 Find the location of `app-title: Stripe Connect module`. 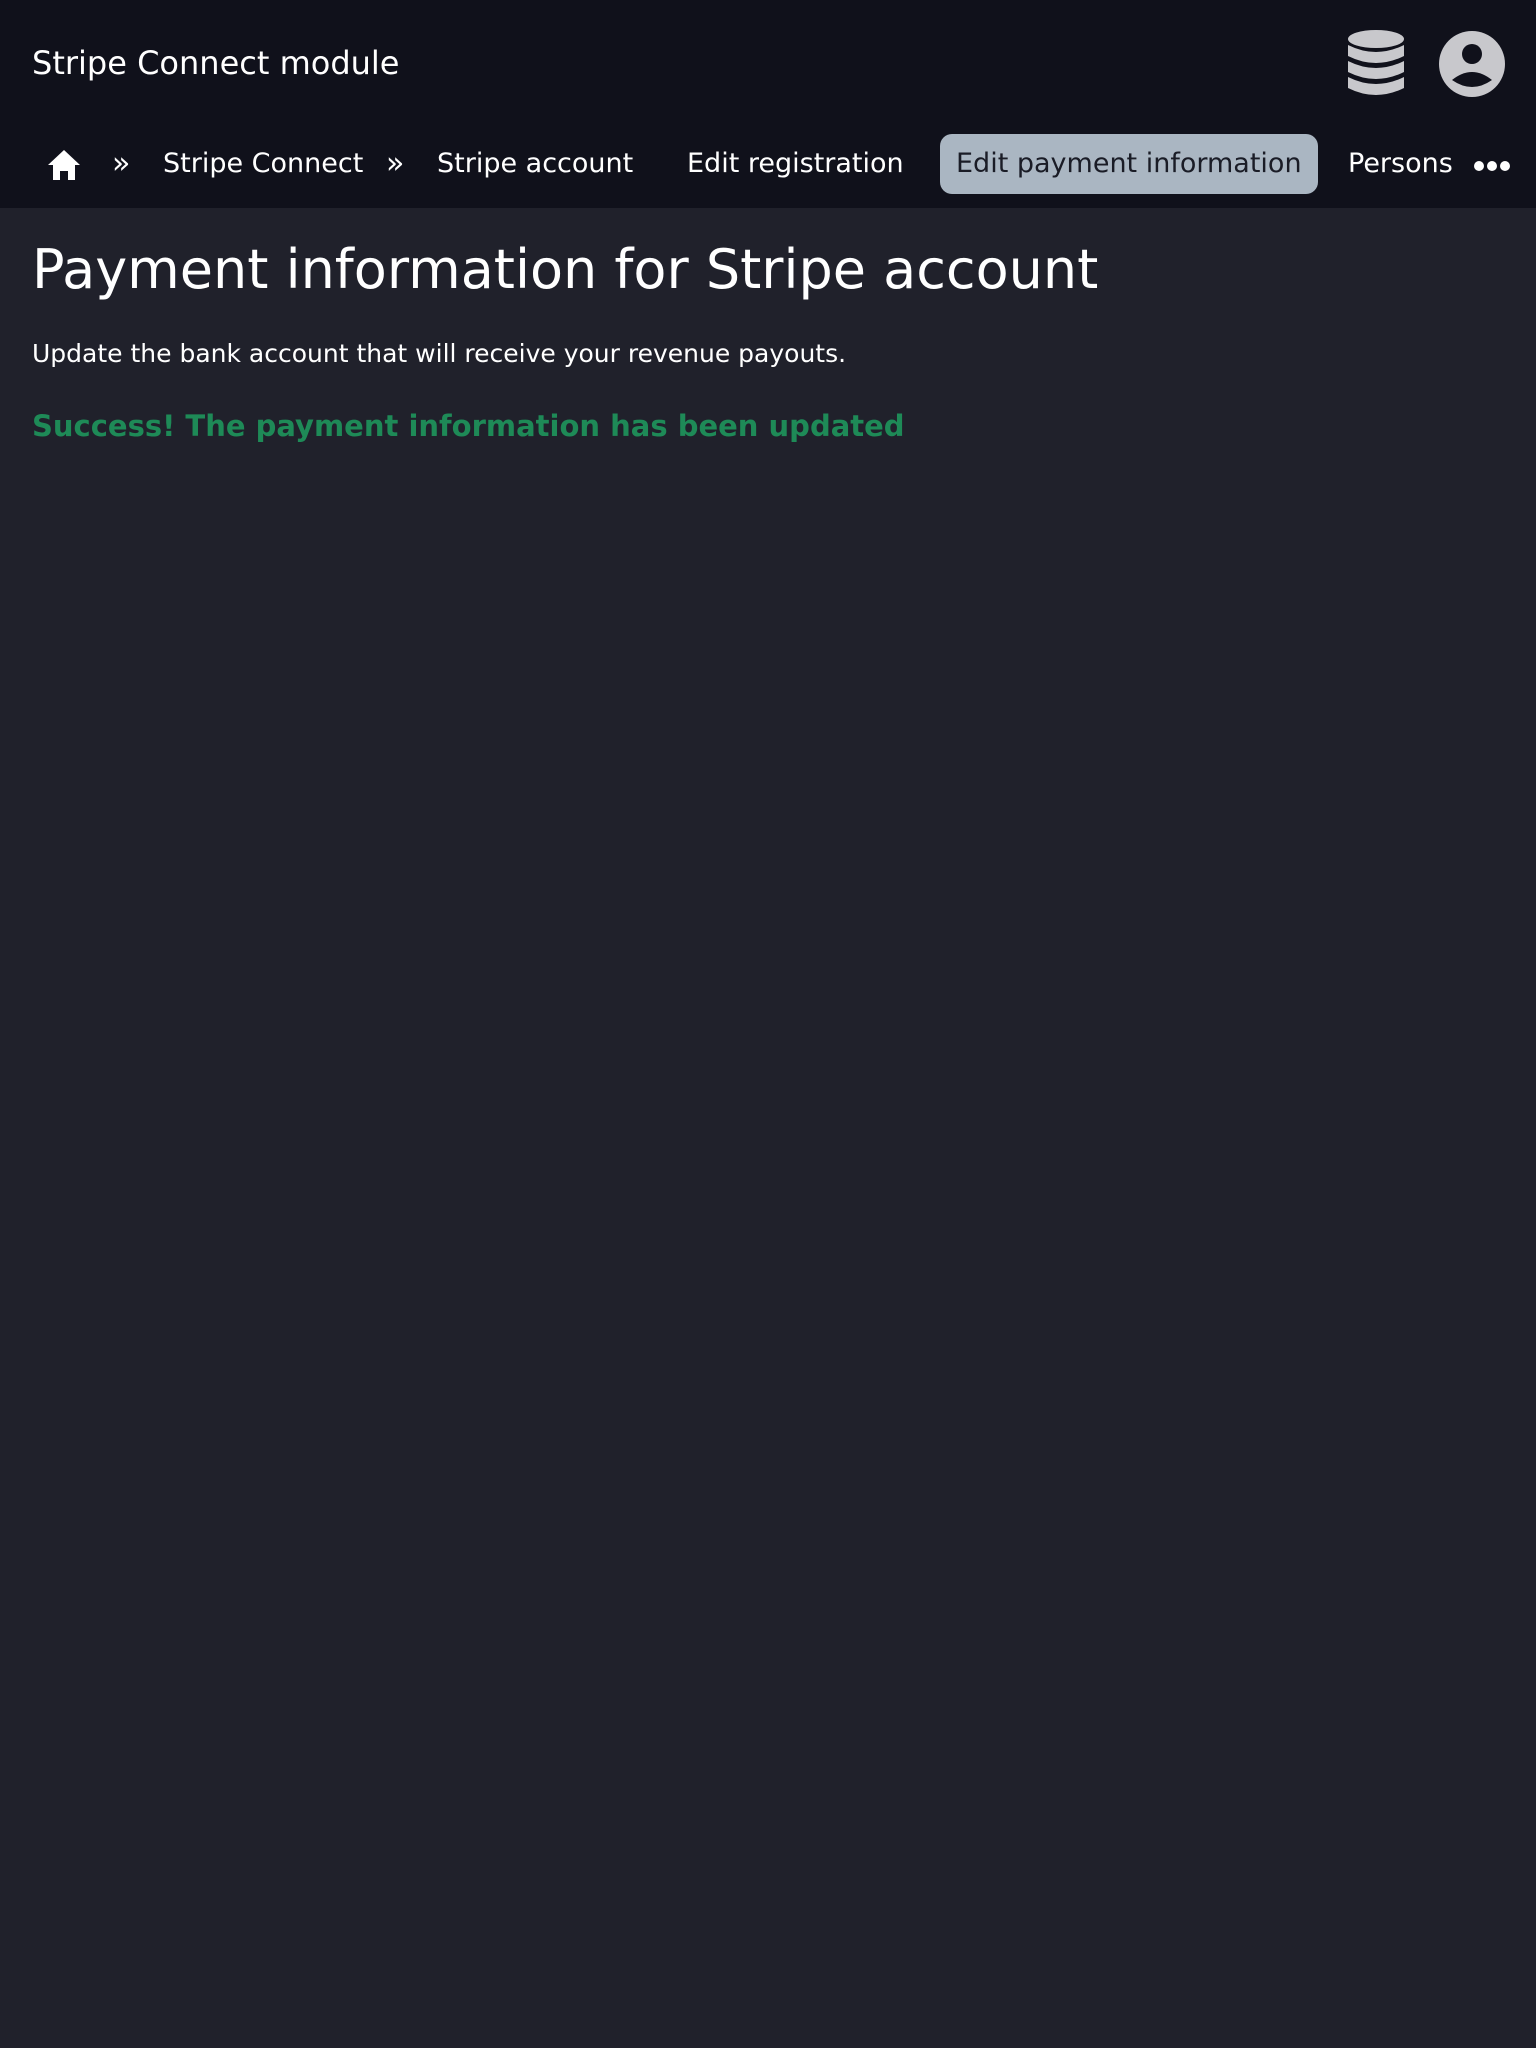

app-title: Stripe Connect module is located at coordinates (216, 63).